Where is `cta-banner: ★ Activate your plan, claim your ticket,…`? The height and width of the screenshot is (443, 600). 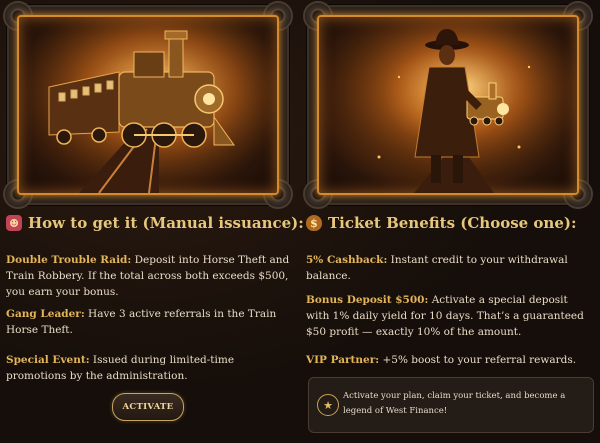
cta-banner: ★ Activate your plan, claim your ticket,… is located at coordinates (451, 405).